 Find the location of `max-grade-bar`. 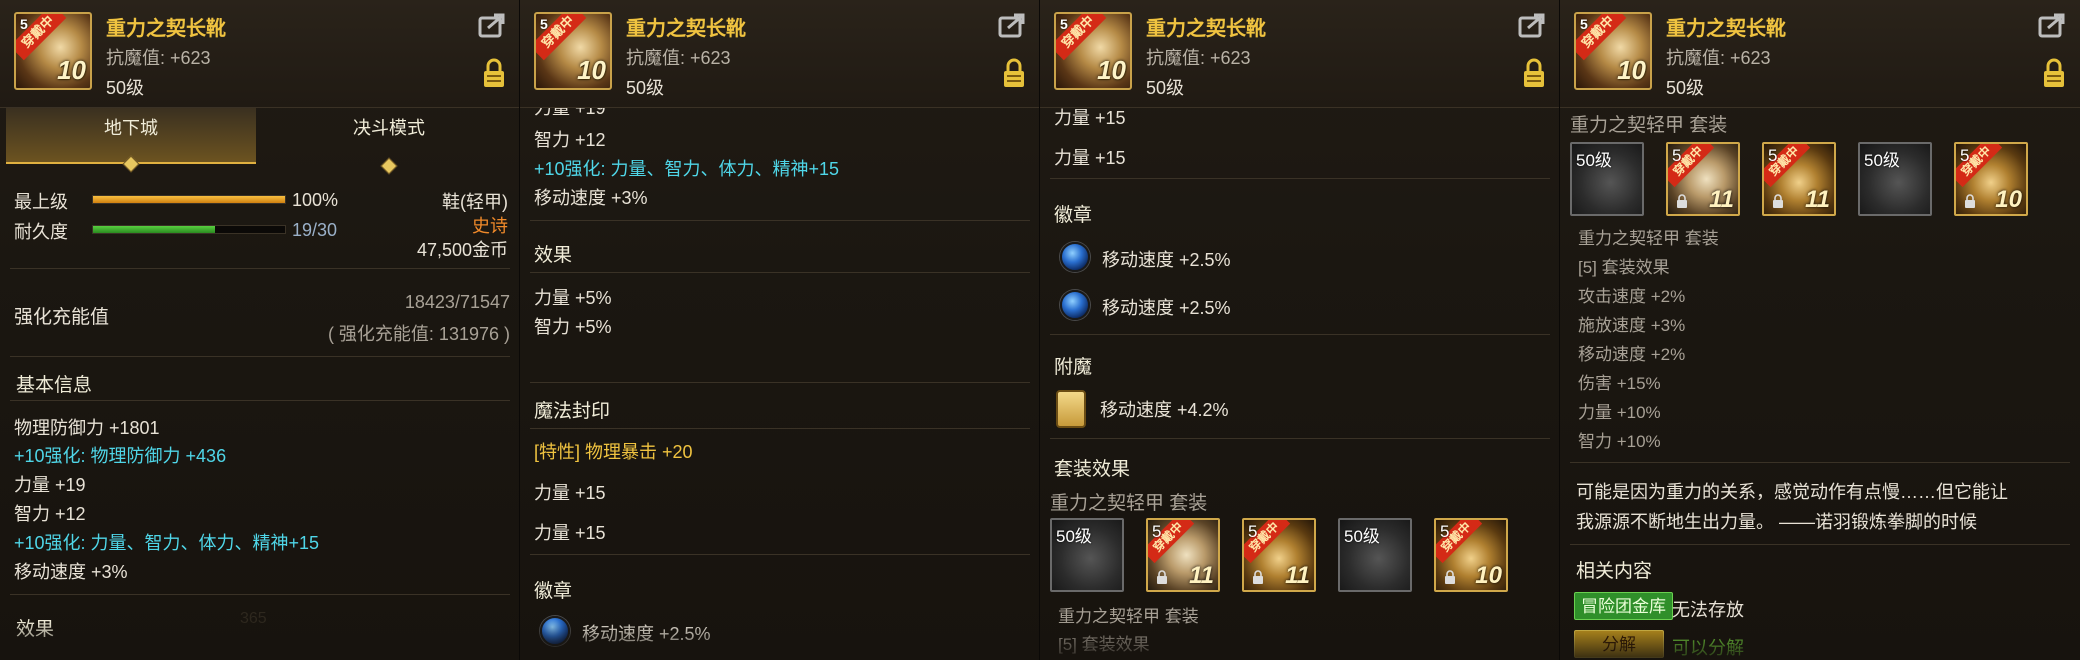

max-grade-bar is located at coordinates (189, 199).